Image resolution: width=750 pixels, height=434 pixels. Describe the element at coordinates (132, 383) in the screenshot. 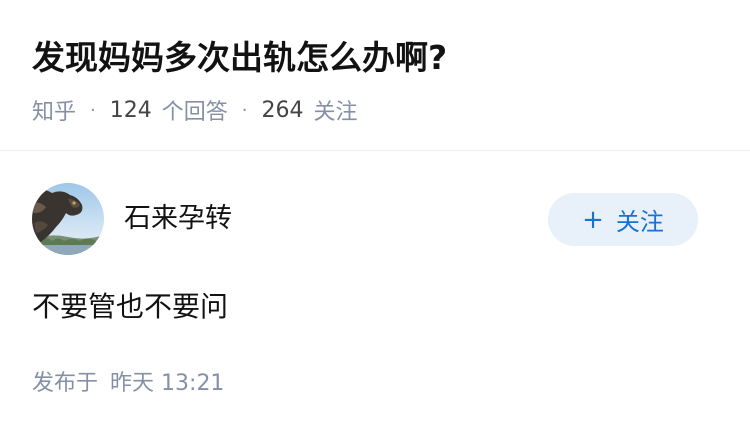

I see `published-day: 昨天` at that location.